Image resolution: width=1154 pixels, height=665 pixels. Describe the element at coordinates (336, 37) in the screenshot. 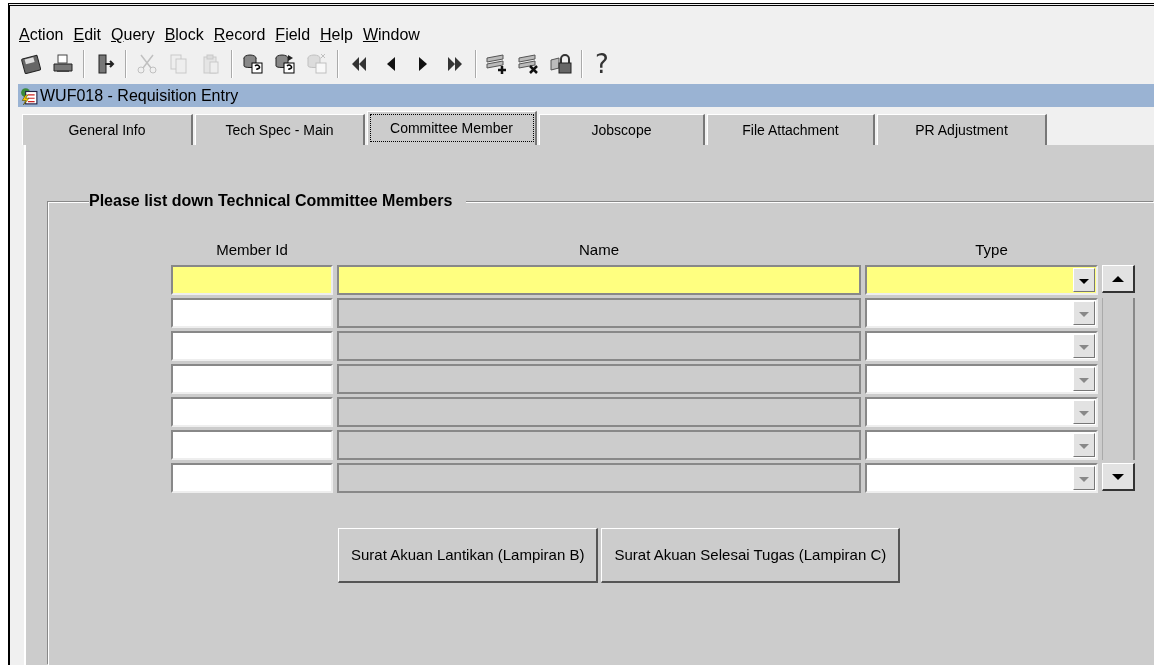

I see `menu-item: Help` at that location.